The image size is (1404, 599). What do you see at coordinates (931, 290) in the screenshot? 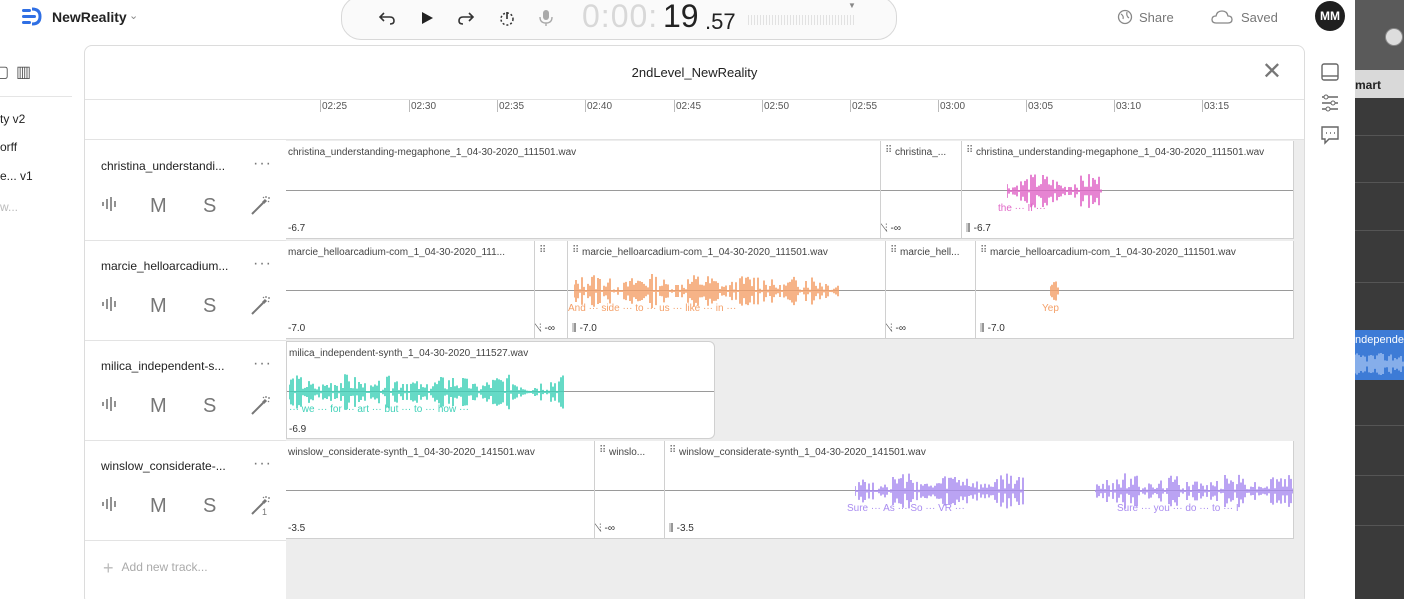
I see `audio-clip: ⠿ marcie_hell... ⫶⃥ -∞` at bounding box center [931, 290].